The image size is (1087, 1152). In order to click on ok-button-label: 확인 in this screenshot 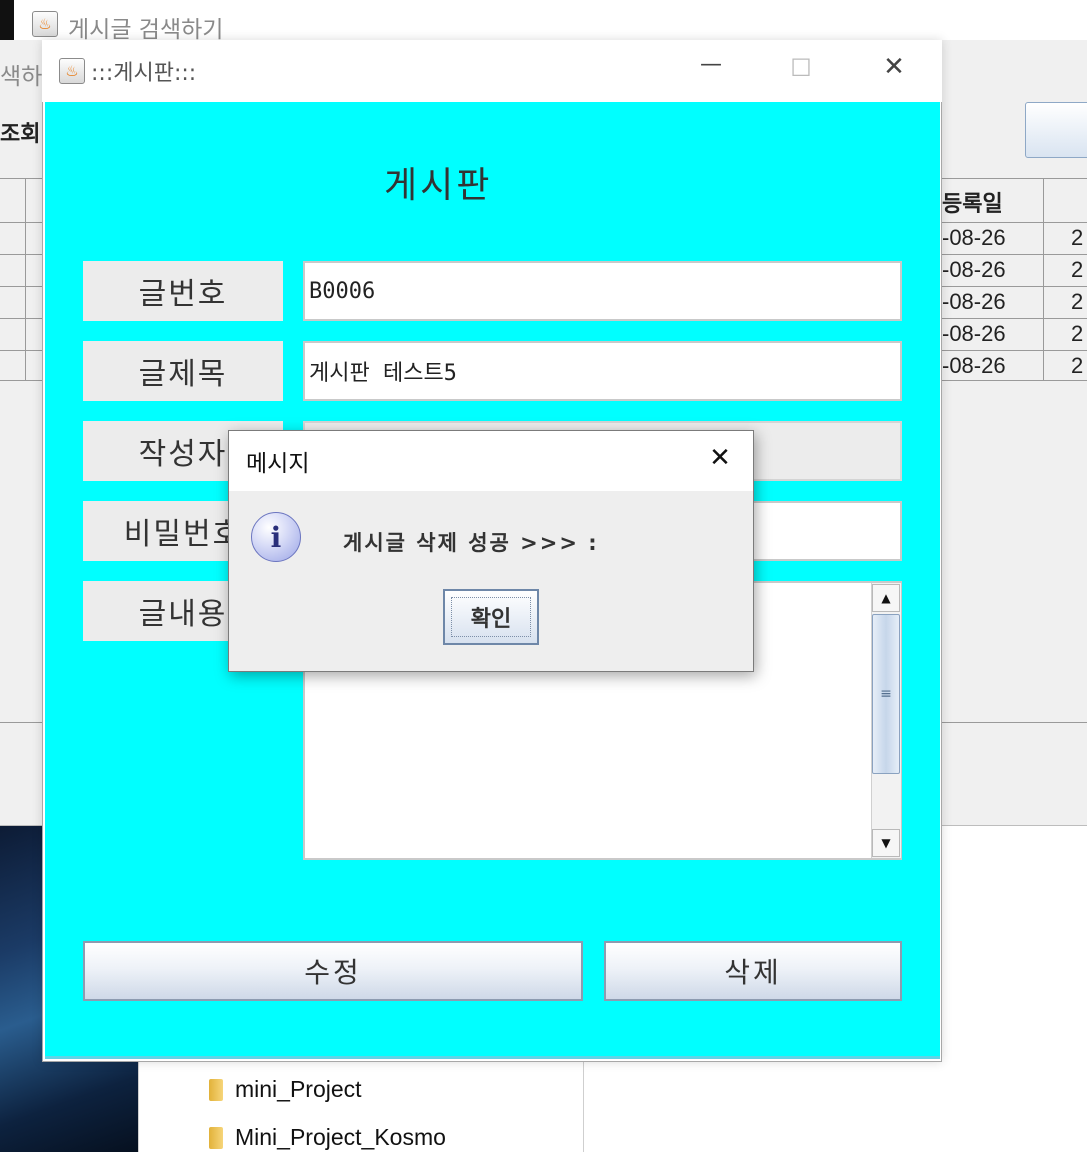, I will do `click(491, 617)`.